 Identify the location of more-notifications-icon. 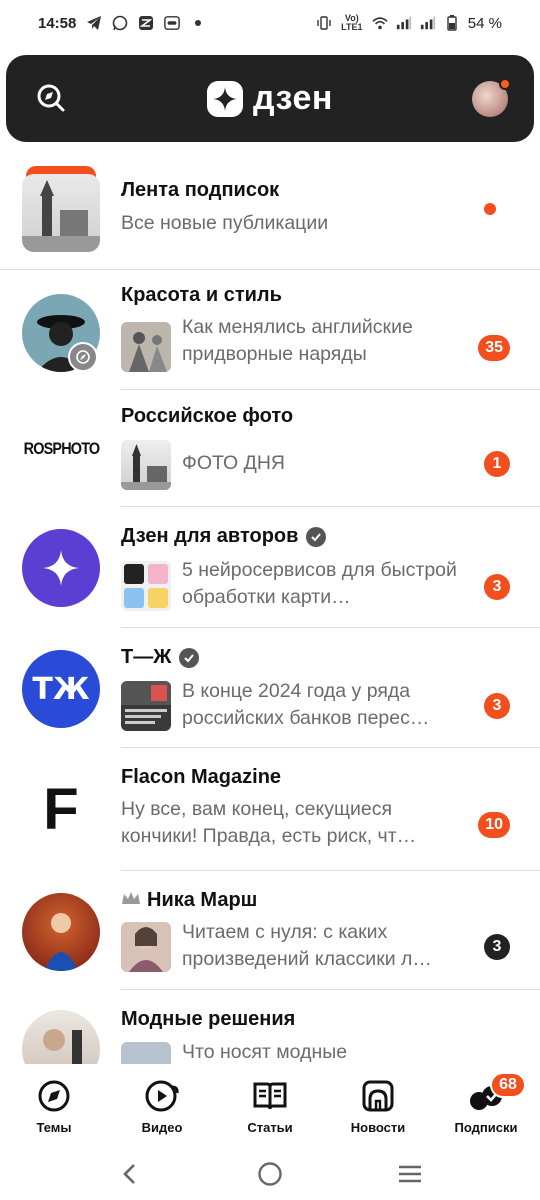
(198, 23).